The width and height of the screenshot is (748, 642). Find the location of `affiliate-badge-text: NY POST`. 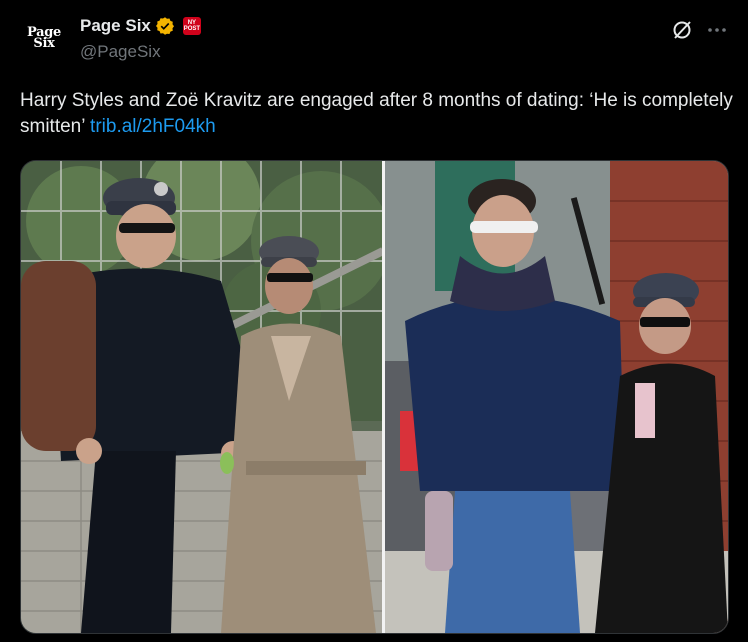

affiliate-badge-text: NY POST is located at coordinates (192, 26).